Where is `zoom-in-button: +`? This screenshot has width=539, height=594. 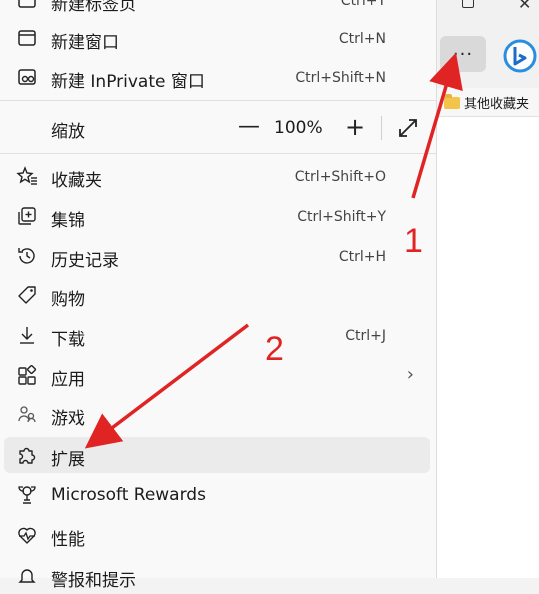 zoom-in-button: + is located at coordinates (355, 127).